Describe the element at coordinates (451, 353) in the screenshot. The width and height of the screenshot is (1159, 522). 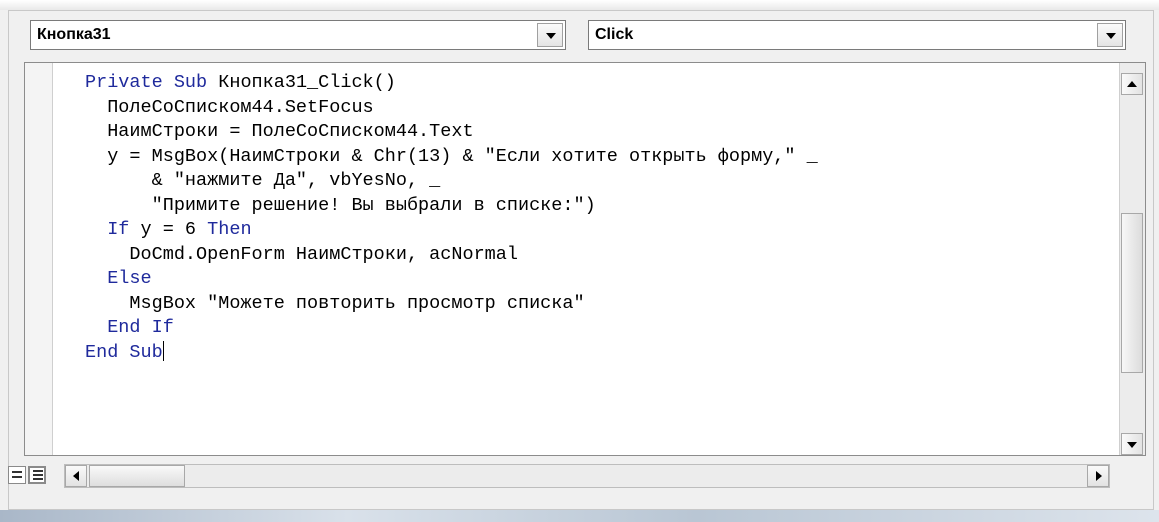
I see `code-line: End Sub` at that location.